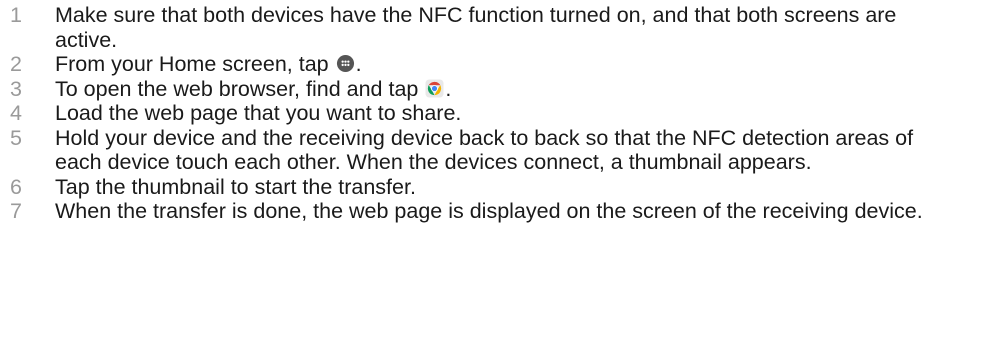  What do you see at coordinates (192, 64) in the screenshot?
I see `step-text-before: From your Home screen, tap` at bounding box center [192, 64].